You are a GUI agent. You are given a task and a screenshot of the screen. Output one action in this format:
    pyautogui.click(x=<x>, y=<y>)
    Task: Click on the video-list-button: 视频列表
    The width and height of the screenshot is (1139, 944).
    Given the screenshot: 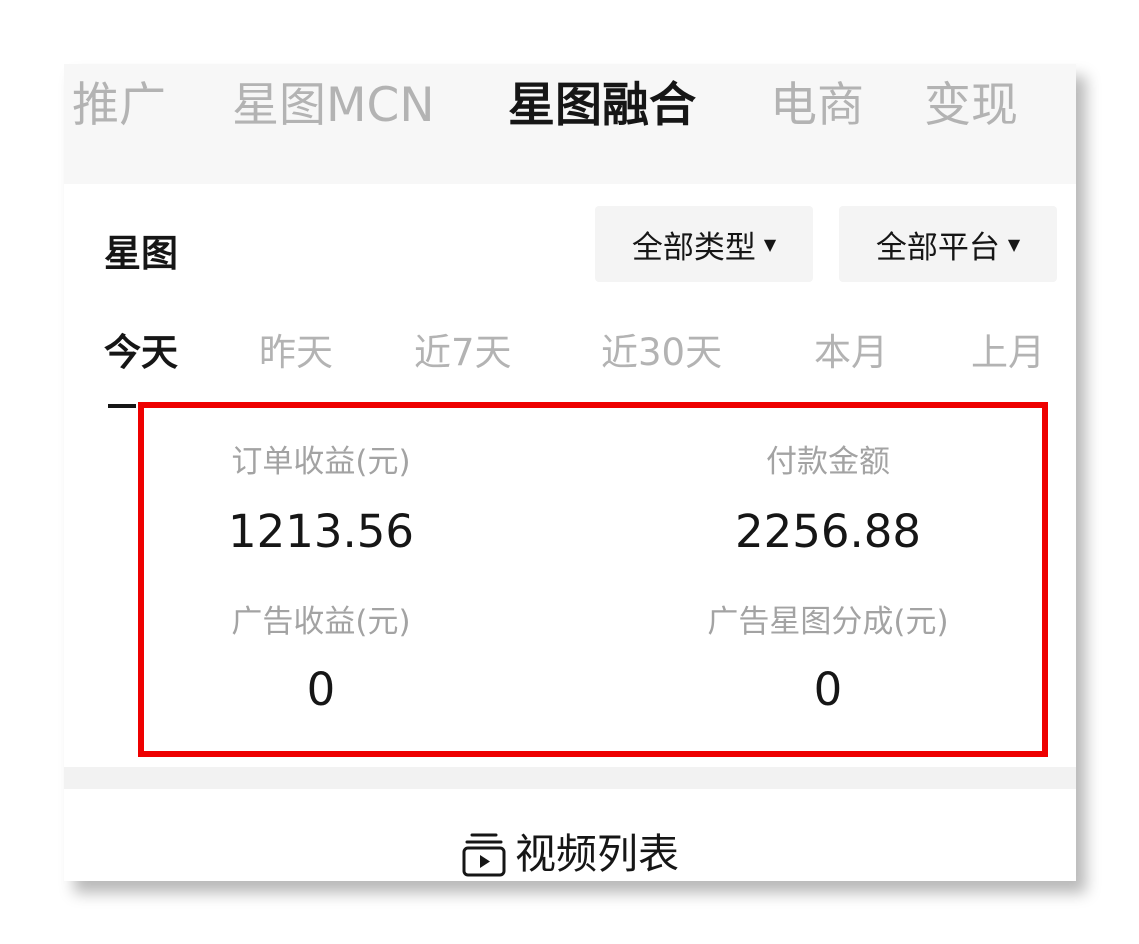 What is the action you would take?
    pyautogui.click(x=570, y=835)
    